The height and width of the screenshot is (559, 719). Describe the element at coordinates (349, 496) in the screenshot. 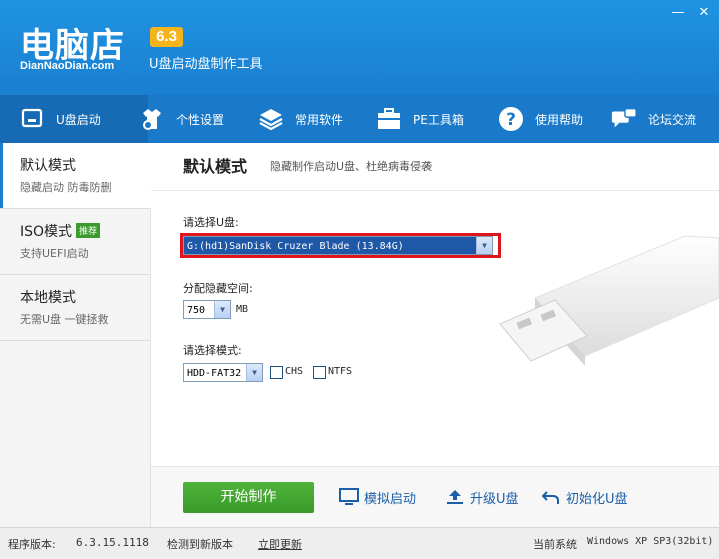

I see `monitor-icon` at that location.